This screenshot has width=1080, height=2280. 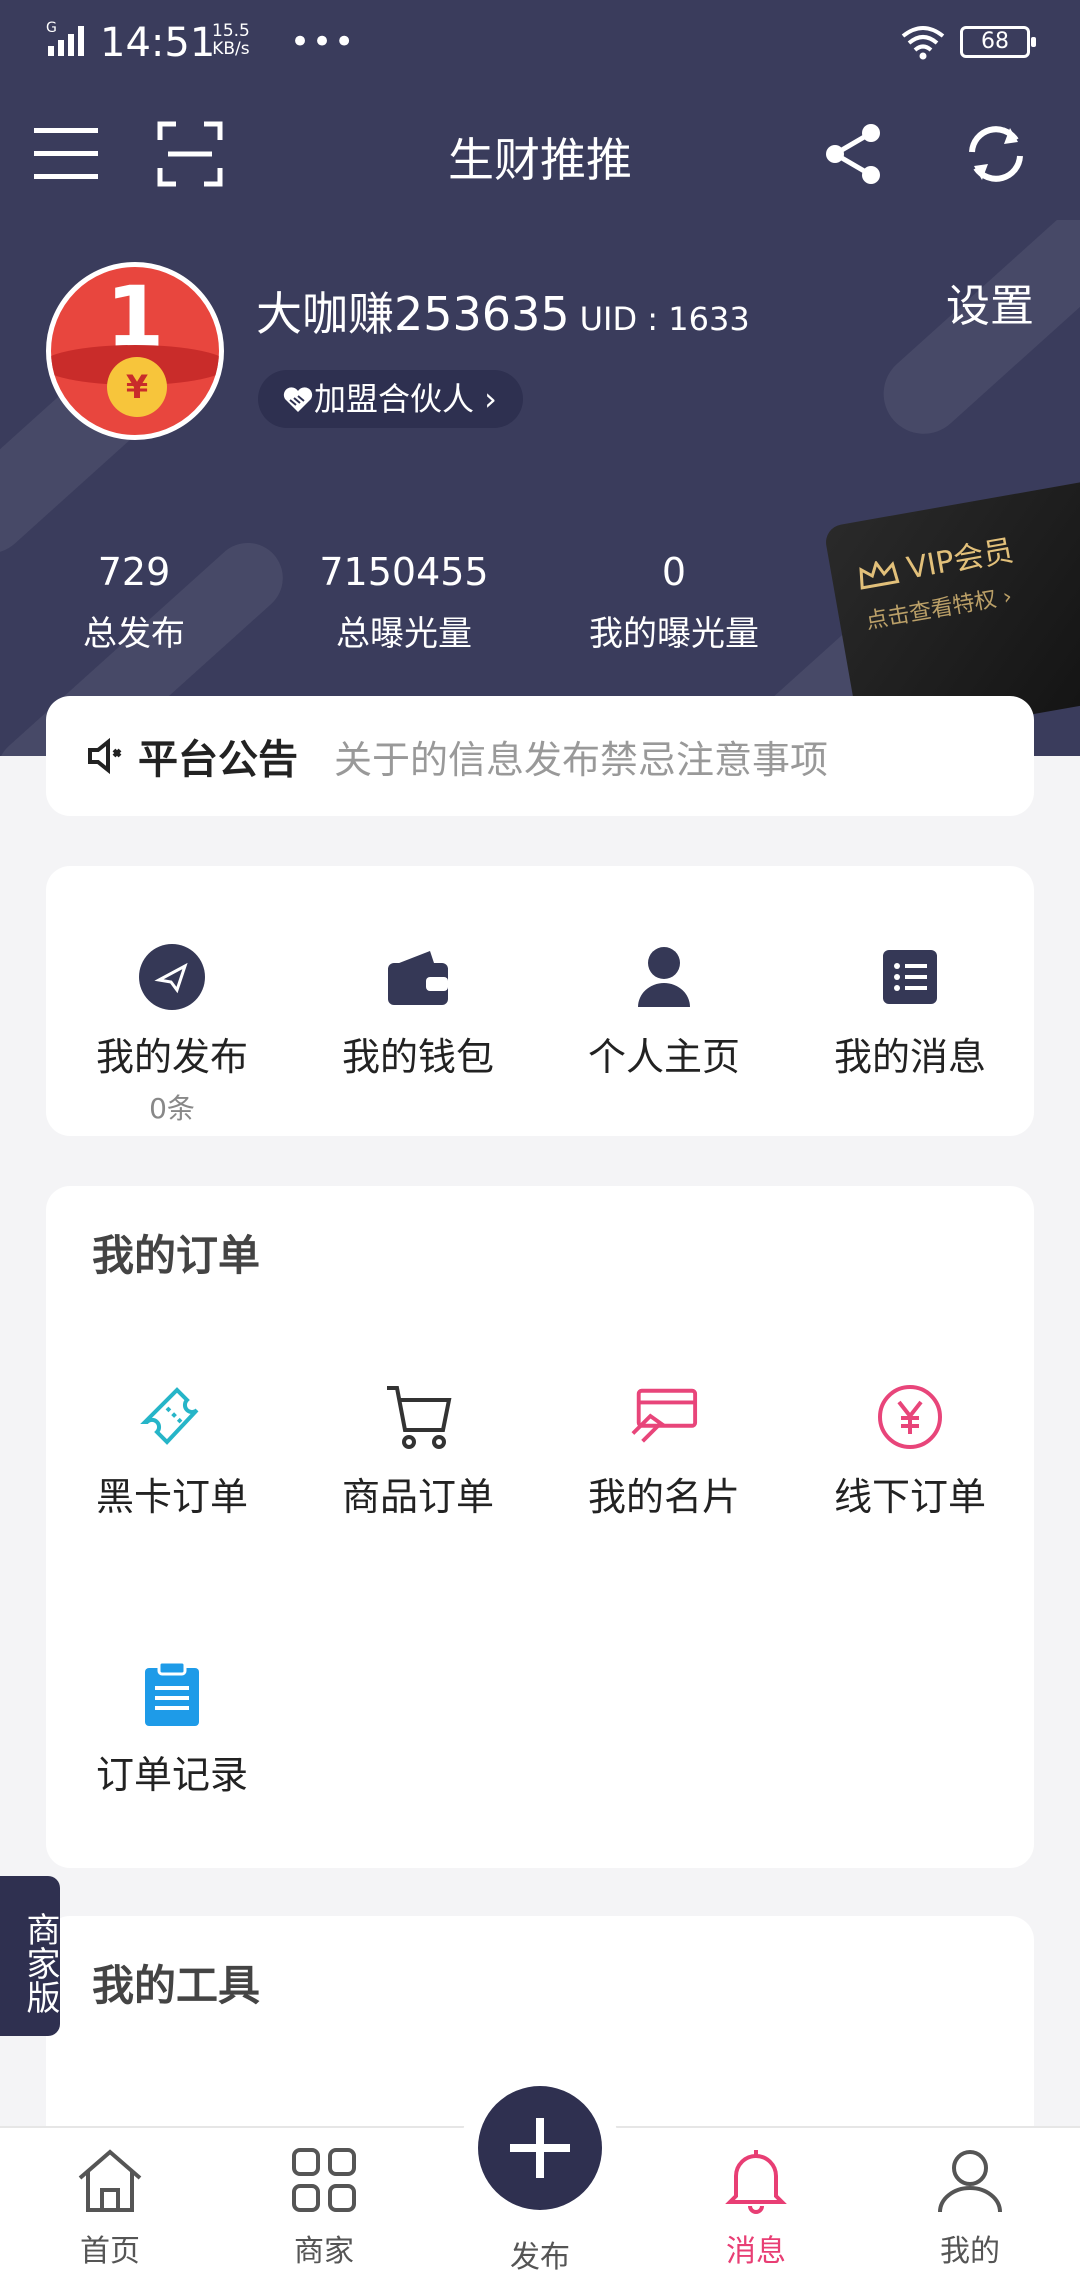 I want to click on home-icon, so click(x=110, y=2180).